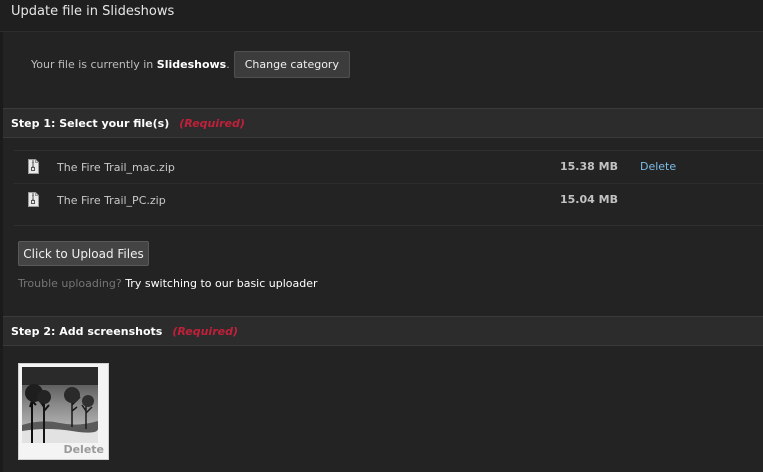  I want to click on screenshot-thumbnail: Delete, so click(63, 411).